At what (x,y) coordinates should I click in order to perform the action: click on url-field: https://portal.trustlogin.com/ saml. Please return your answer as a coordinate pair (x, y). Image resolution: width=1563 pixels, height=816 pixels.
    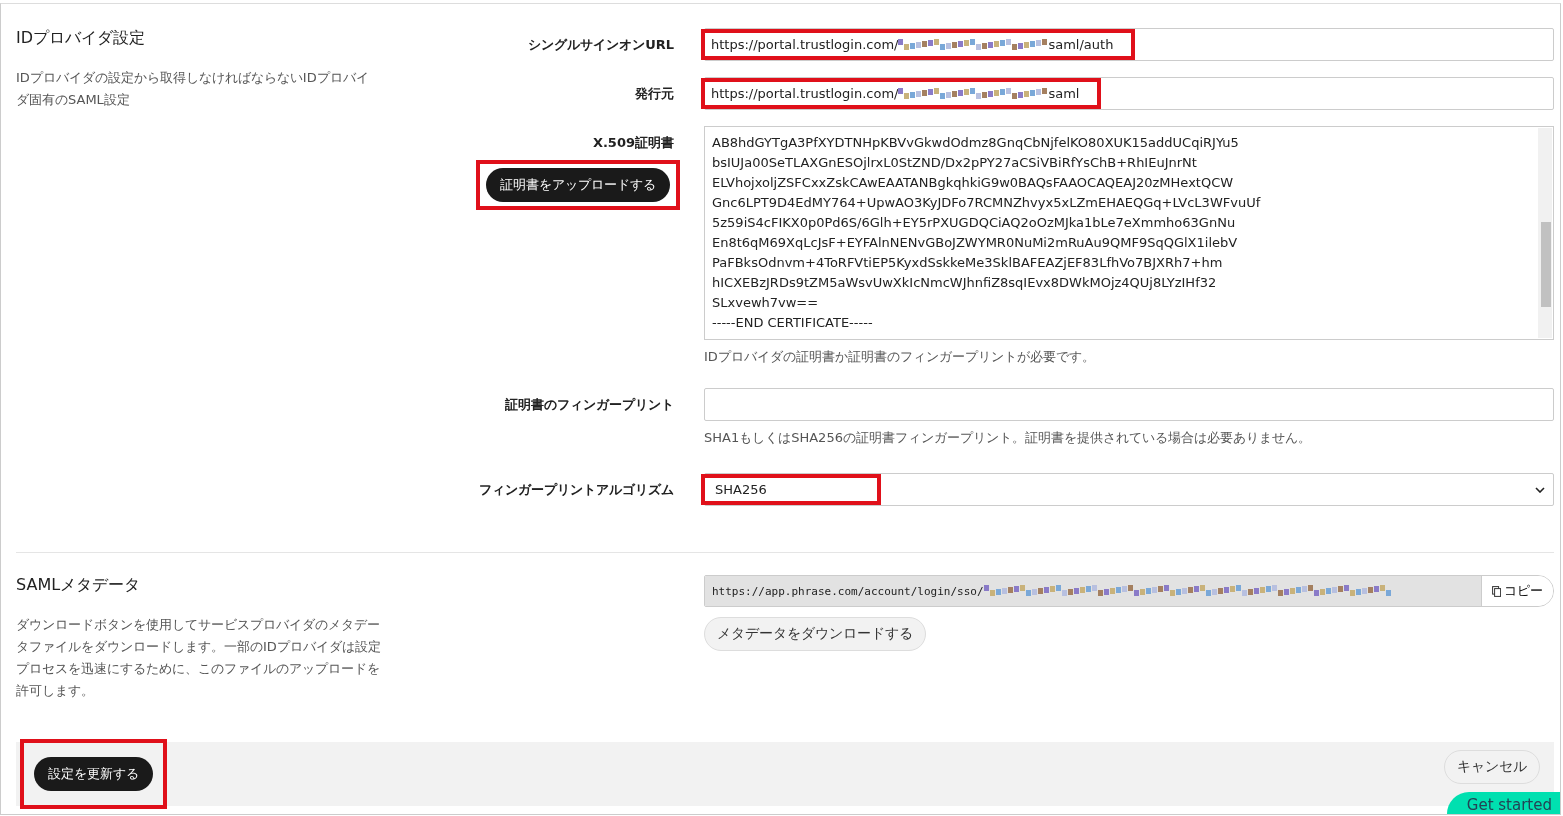
    Looking at the image, I should click on (1129, 93).